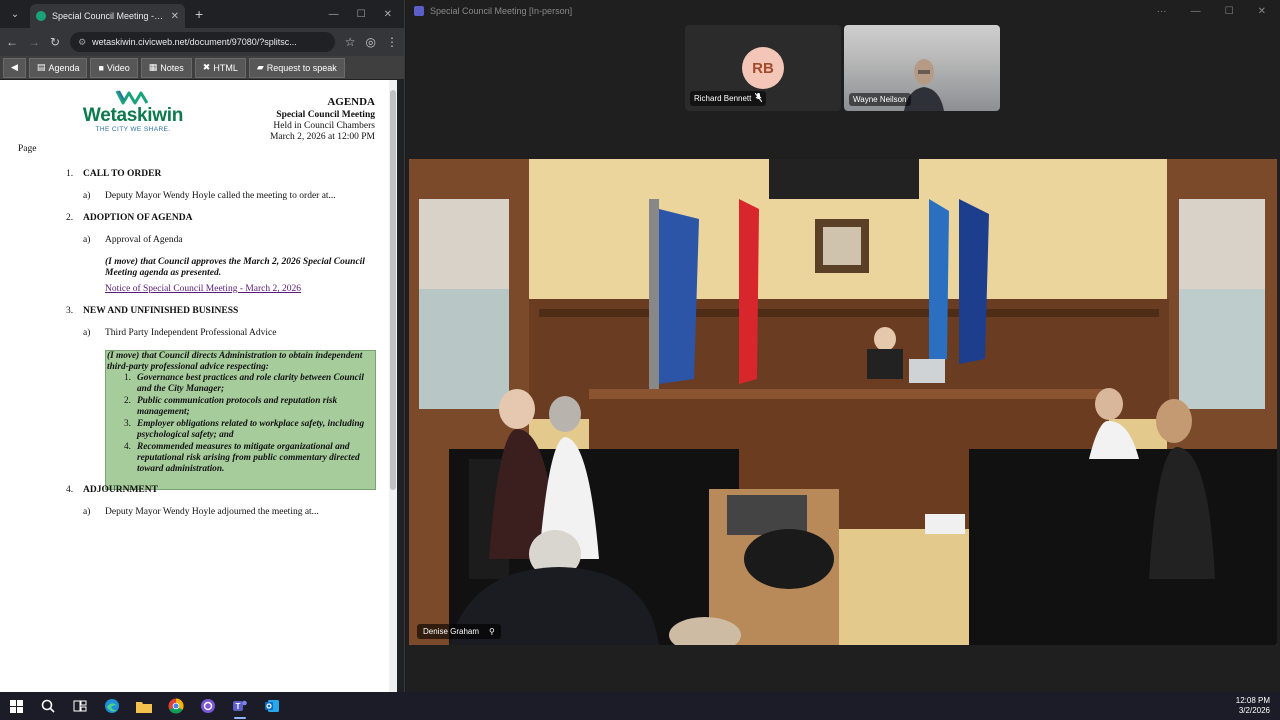 This screenshot has height=720, width=1280. Describe the element at coordinates (161, 311) in the screenshot. I see `section-title: NEW AND UNFINISHED BUSINESS` at that location.